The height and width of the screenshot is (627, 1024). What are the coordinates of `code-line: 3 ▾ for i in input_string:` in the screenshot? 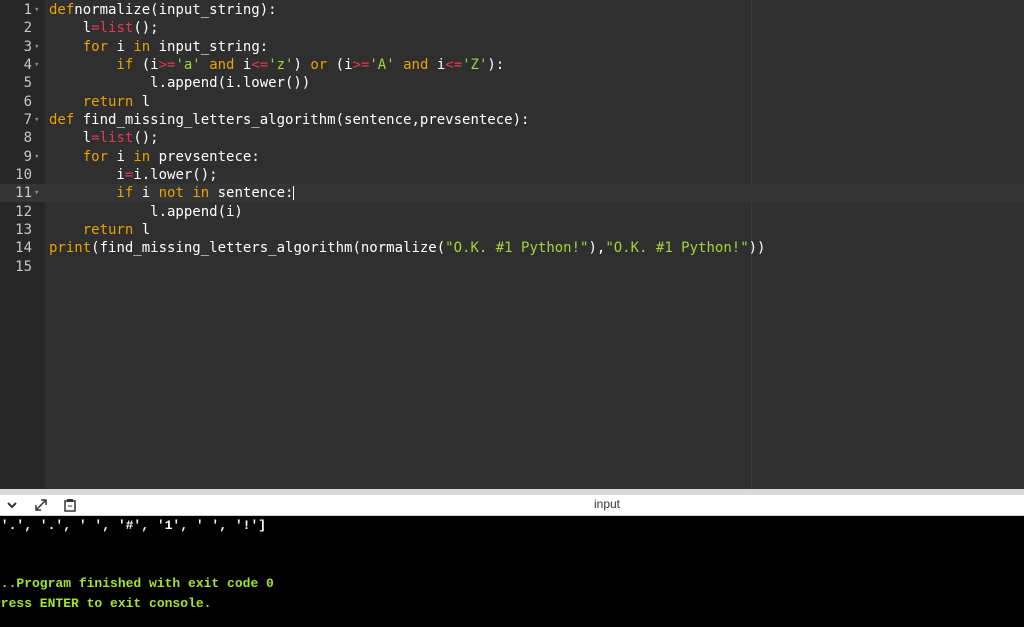 It's located at (512, 47).